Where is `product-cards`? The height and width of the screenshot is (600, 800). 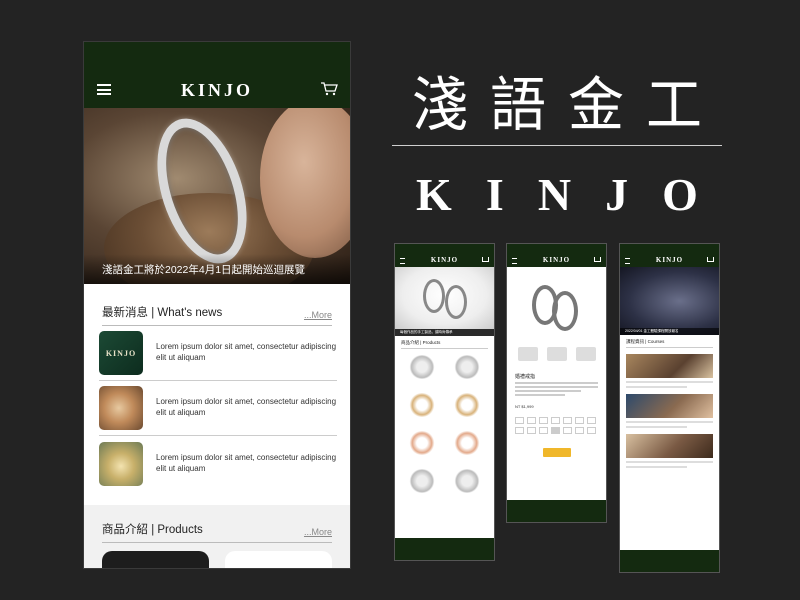 product-cards is located at coordinates (217, 559).